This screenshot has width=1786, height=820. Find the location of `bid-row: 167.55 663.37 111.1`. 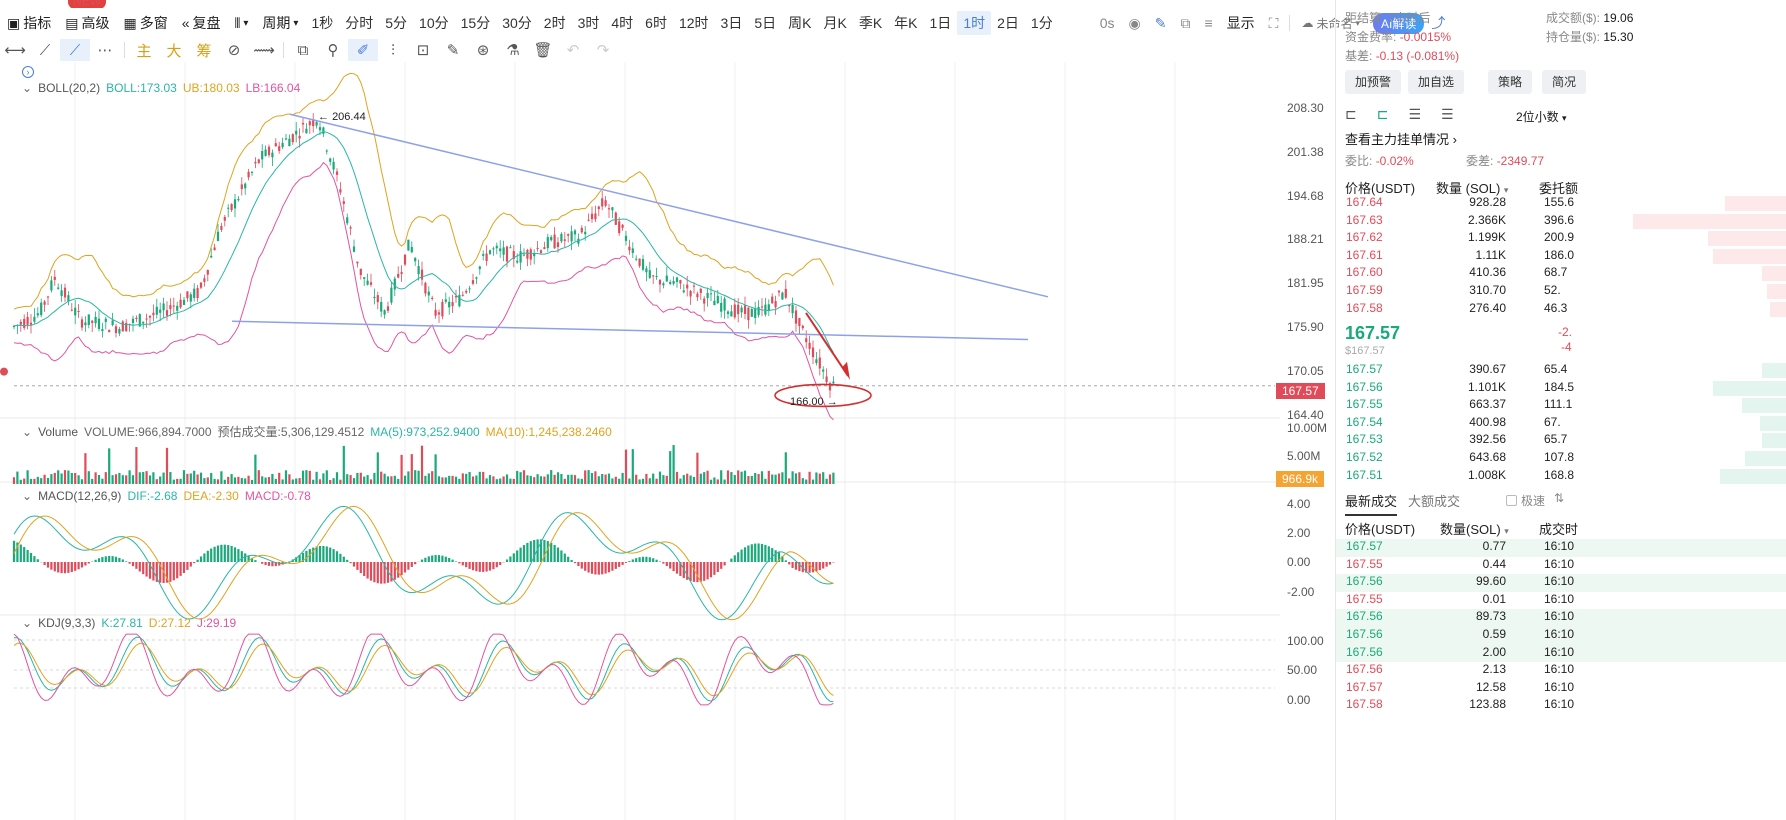

bid-row: 167.55 663.37 111.1 is located at coordinates (1561, 406).